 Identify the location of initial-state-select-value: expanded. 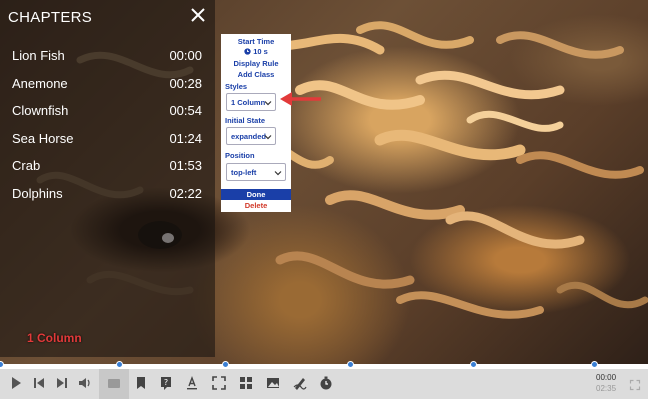
(249, 136).